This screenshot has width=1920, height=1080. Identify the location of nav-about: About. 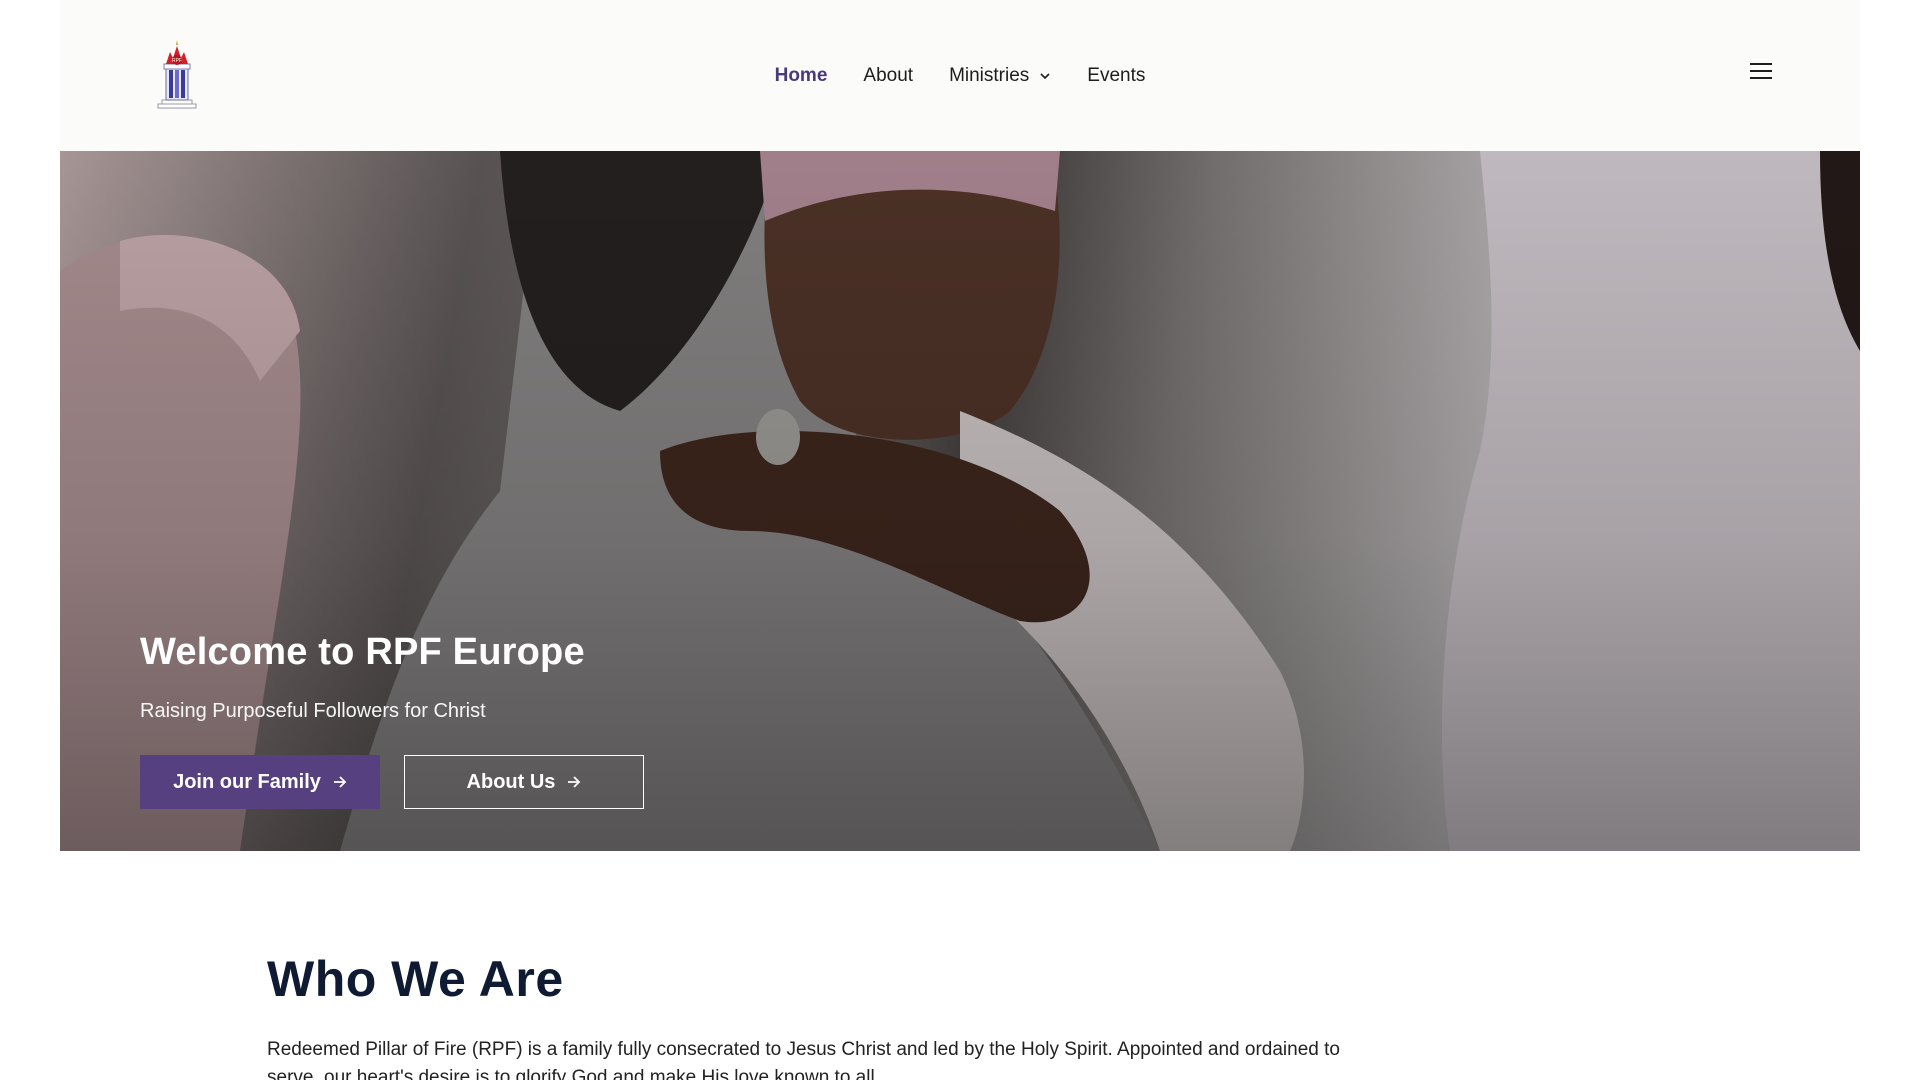
(888, 76).